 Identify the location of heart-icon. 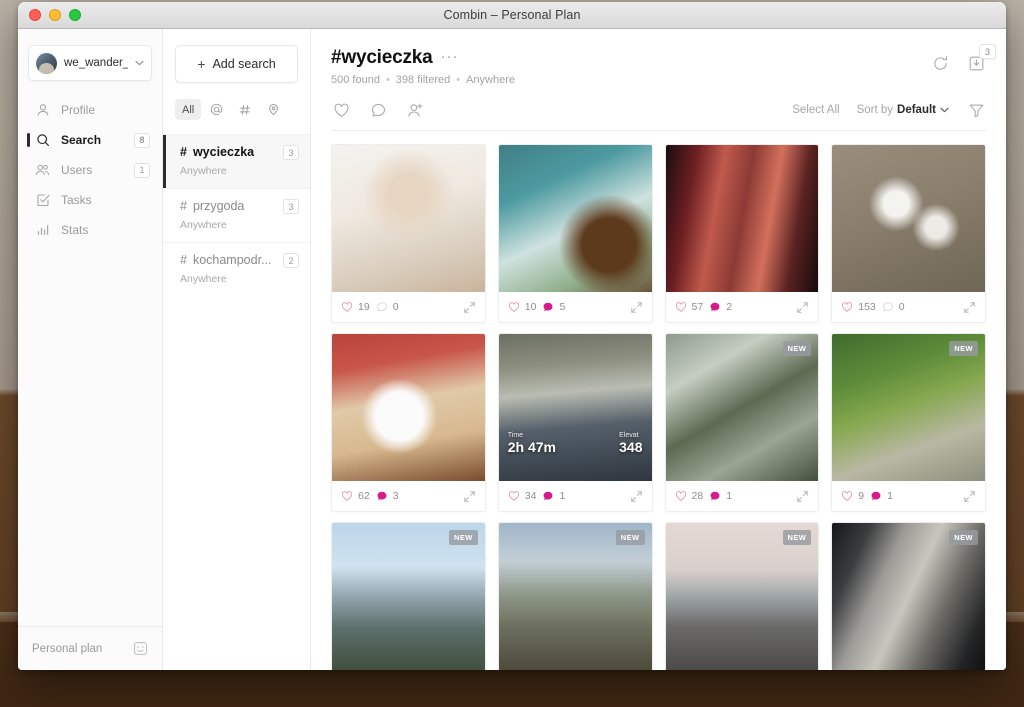
(341, 110).